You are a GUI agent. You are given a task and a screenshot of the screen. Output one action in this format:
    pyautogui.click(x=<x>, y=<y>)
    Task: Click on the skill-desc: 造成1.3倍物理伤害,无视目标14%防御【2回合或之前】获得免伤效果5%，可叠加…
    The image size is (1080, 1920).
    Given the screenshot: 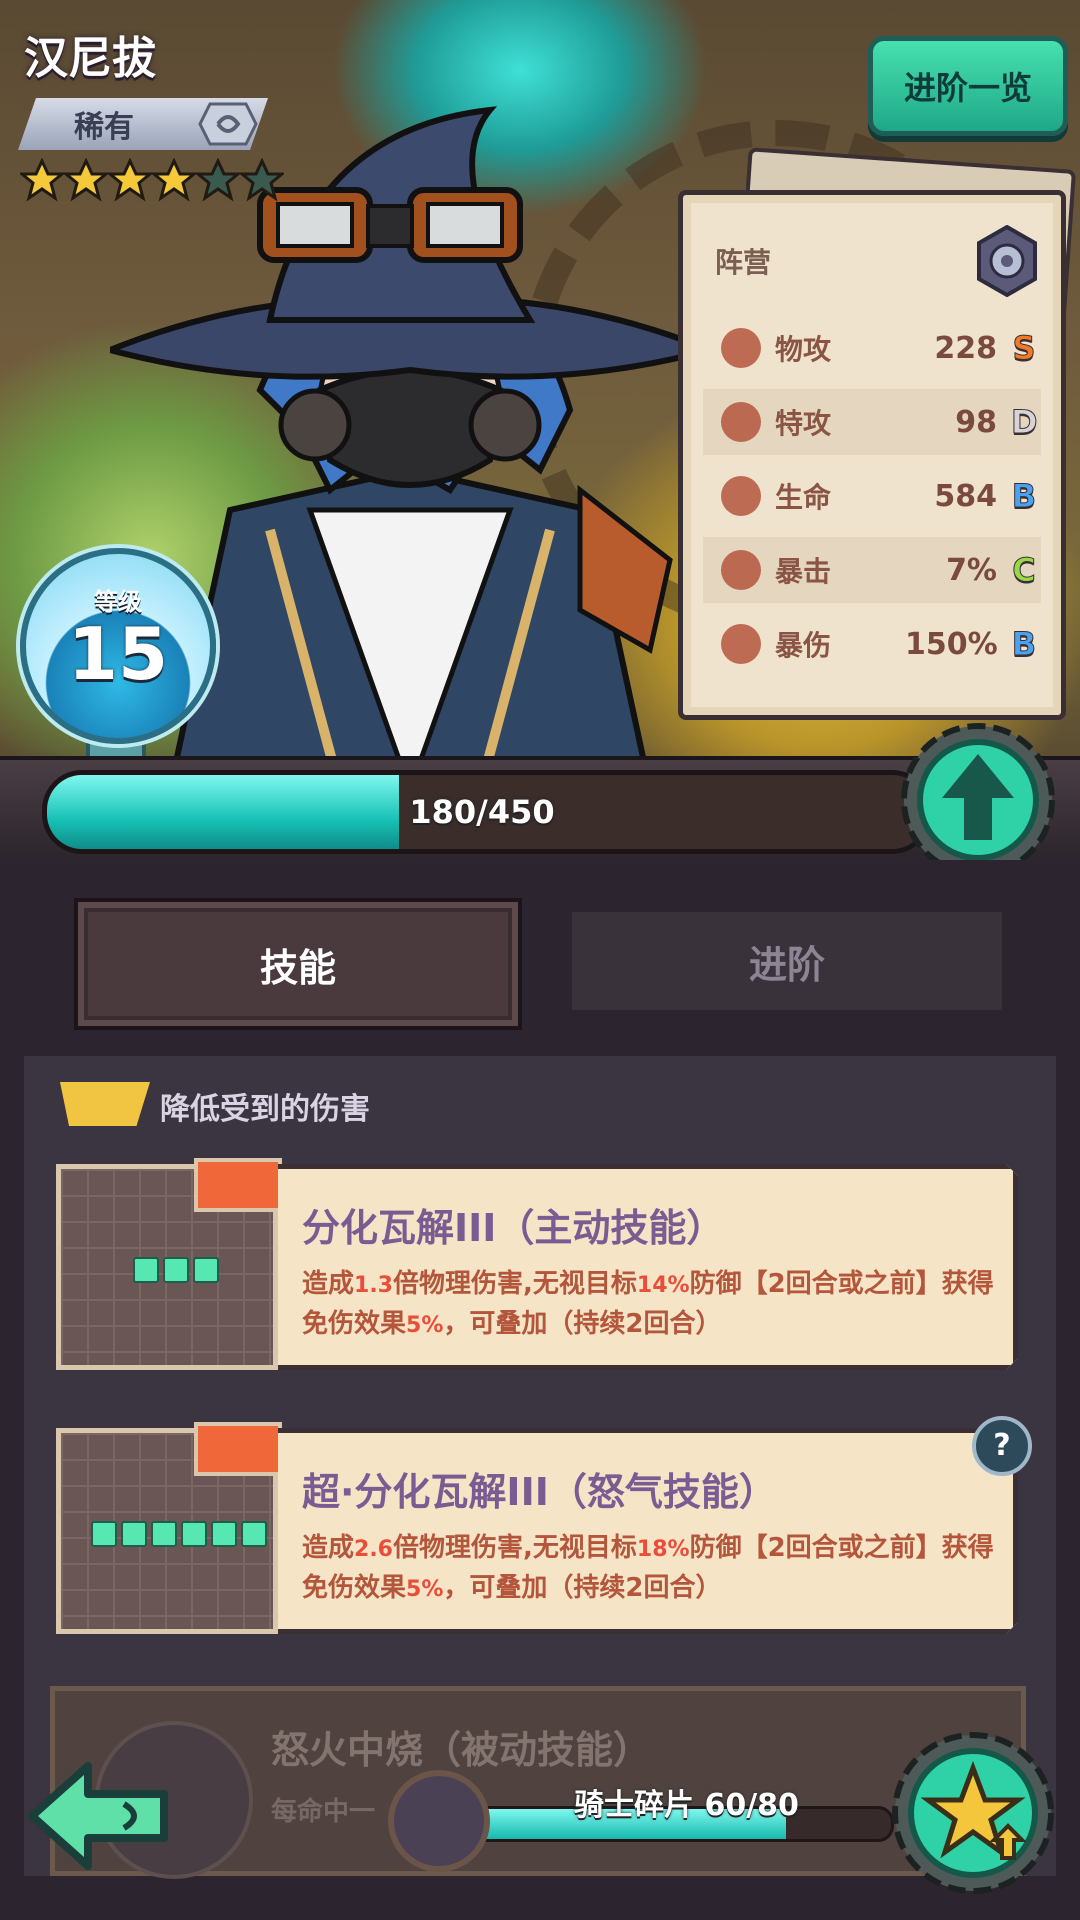 What is the action you would take?
    pyautogui.click(x=648, y=1304)
    